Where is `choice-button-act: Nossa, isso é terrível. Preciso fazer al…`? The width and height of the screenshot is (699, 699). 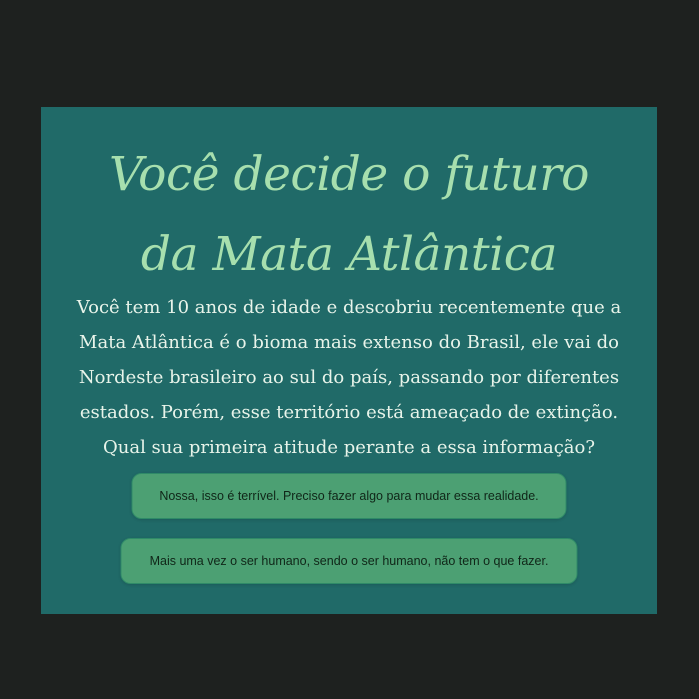
choice-button-act: Nossa, isso é terrível. Preciso fazer al… is located at coordinates (349, 496).